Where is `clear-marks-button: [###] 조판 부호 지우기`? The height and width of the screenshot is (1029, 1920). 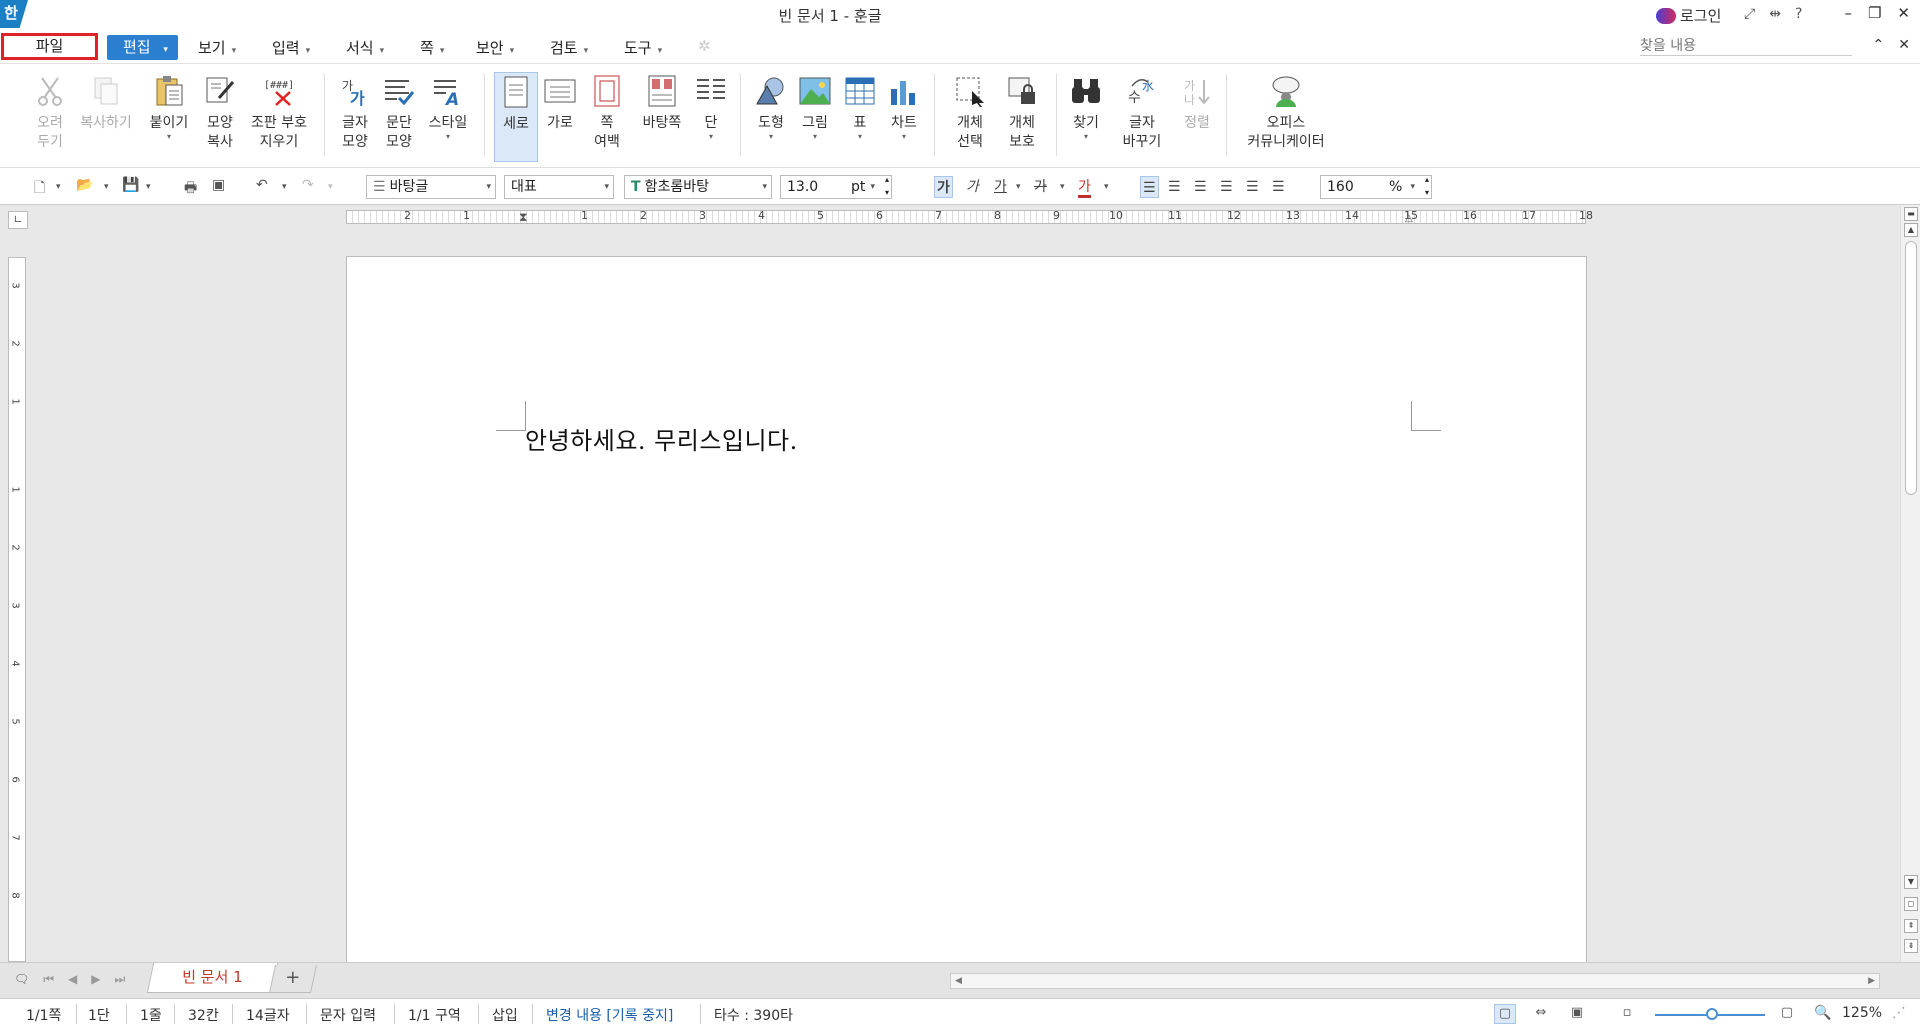
clear-marks-button: [###] 조판 부호 지우기 is located at coordinates (279, 113).